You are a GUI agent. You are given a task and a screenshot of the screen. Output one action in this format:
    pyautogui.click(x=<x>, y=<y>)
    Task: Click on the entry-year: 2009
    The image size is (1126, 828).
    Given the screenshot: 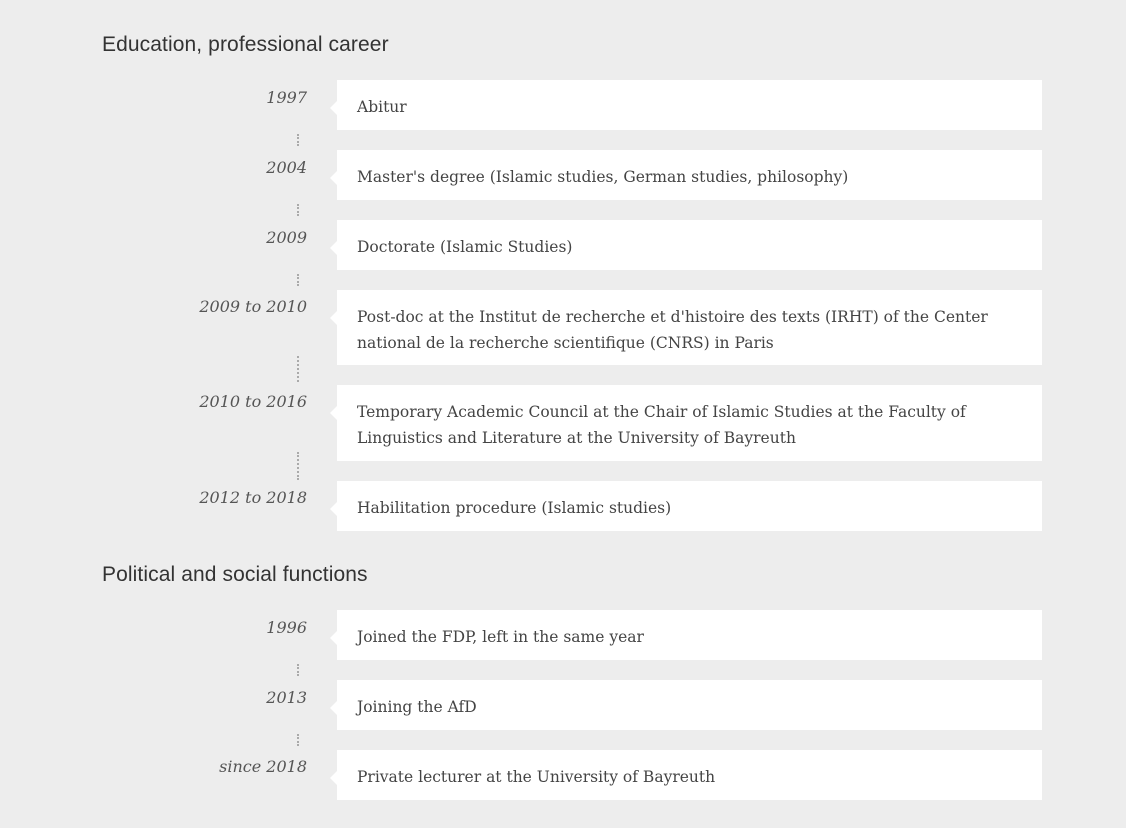 What is the action you would take?
    pyautogui.click(x=286, y=237)
    